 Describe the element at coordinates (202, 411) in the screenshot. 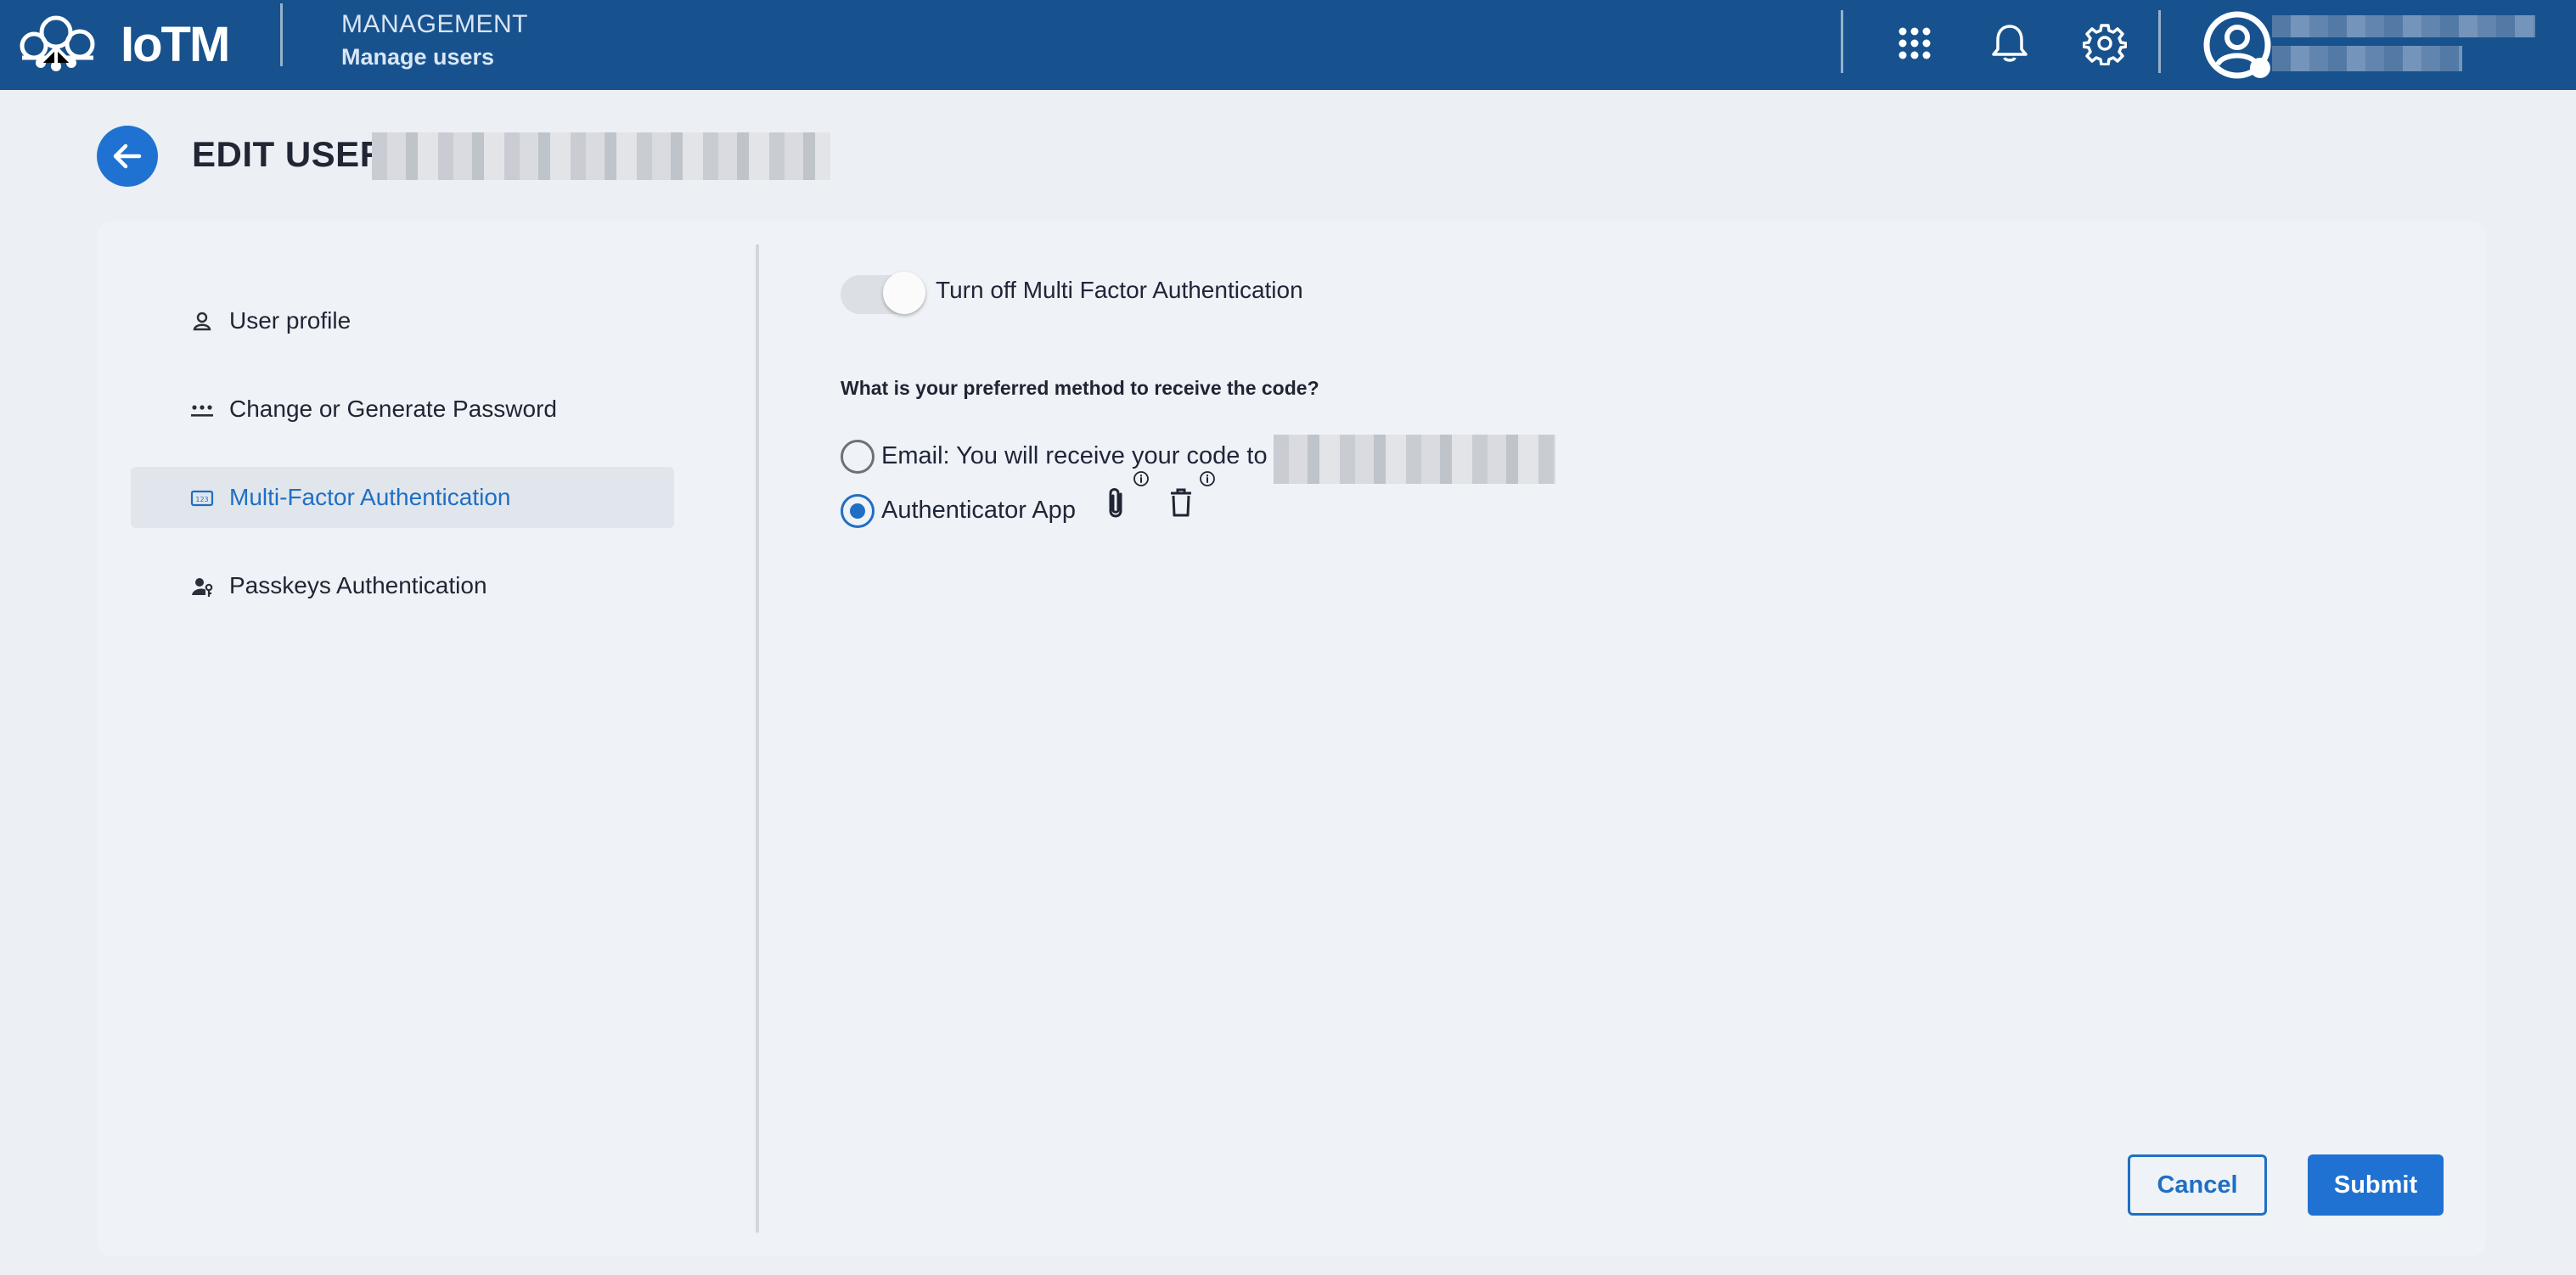

I see `password-dots-icon` at that location.